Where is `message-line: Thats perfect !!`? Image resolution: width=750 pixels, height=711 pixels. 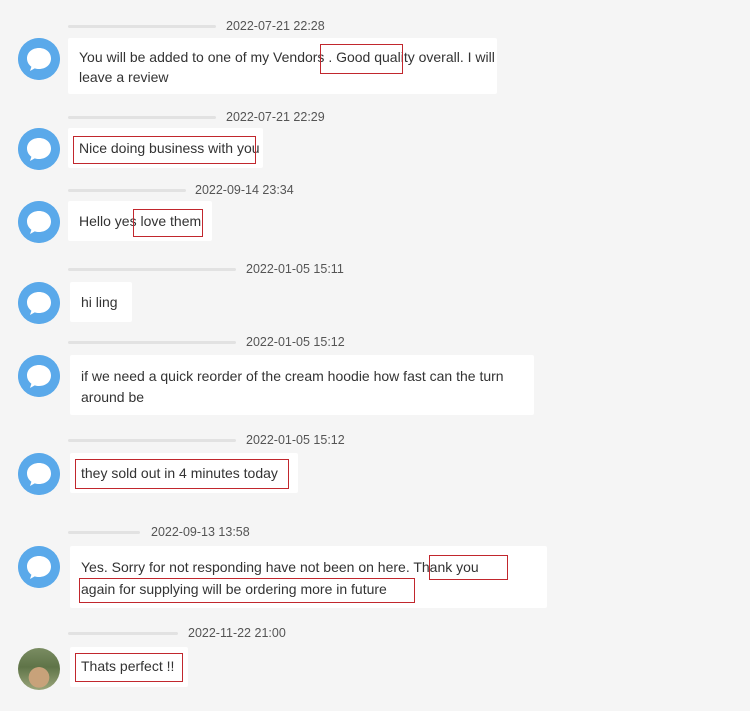 message-line: Thats perfect !! is located at coordinates (128, 666).